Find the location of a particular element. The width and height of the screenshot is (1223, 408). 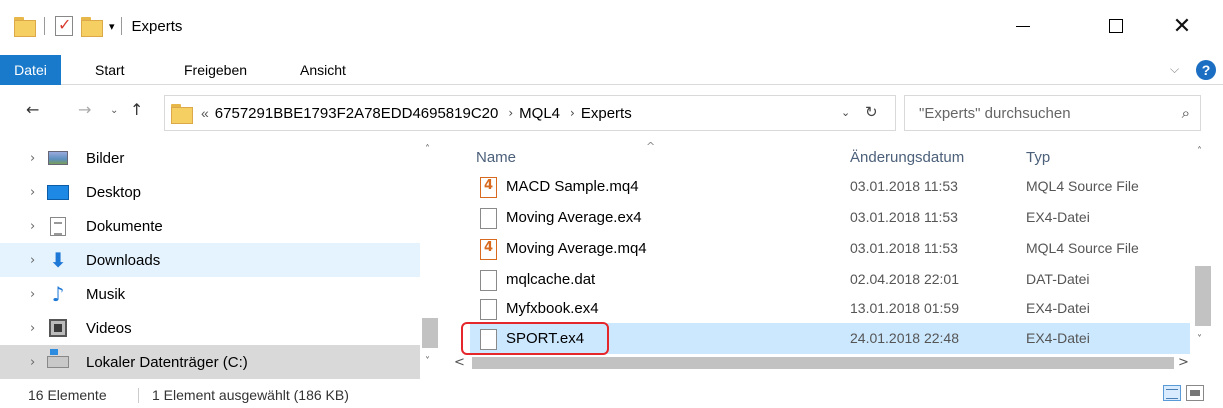

nav-item-desktop: › Desktop is located at coordinates (210, 192).